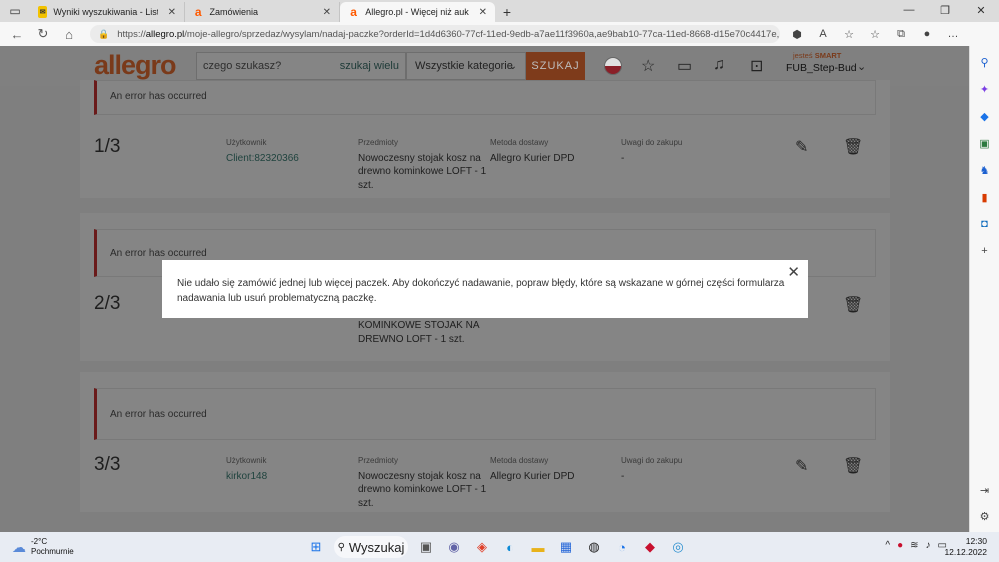  What do you see at coordinates (301, 66) in the screenshot?
I see `search-input: czego szukasz? szukaj wielu` at bounding box center [301, 66].